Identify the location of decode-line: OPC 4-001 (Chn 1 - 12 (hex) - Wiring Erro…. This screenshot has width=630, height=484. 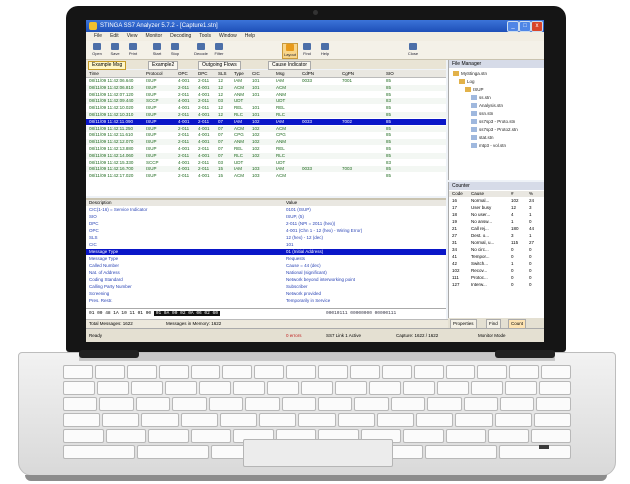
(266, 231).